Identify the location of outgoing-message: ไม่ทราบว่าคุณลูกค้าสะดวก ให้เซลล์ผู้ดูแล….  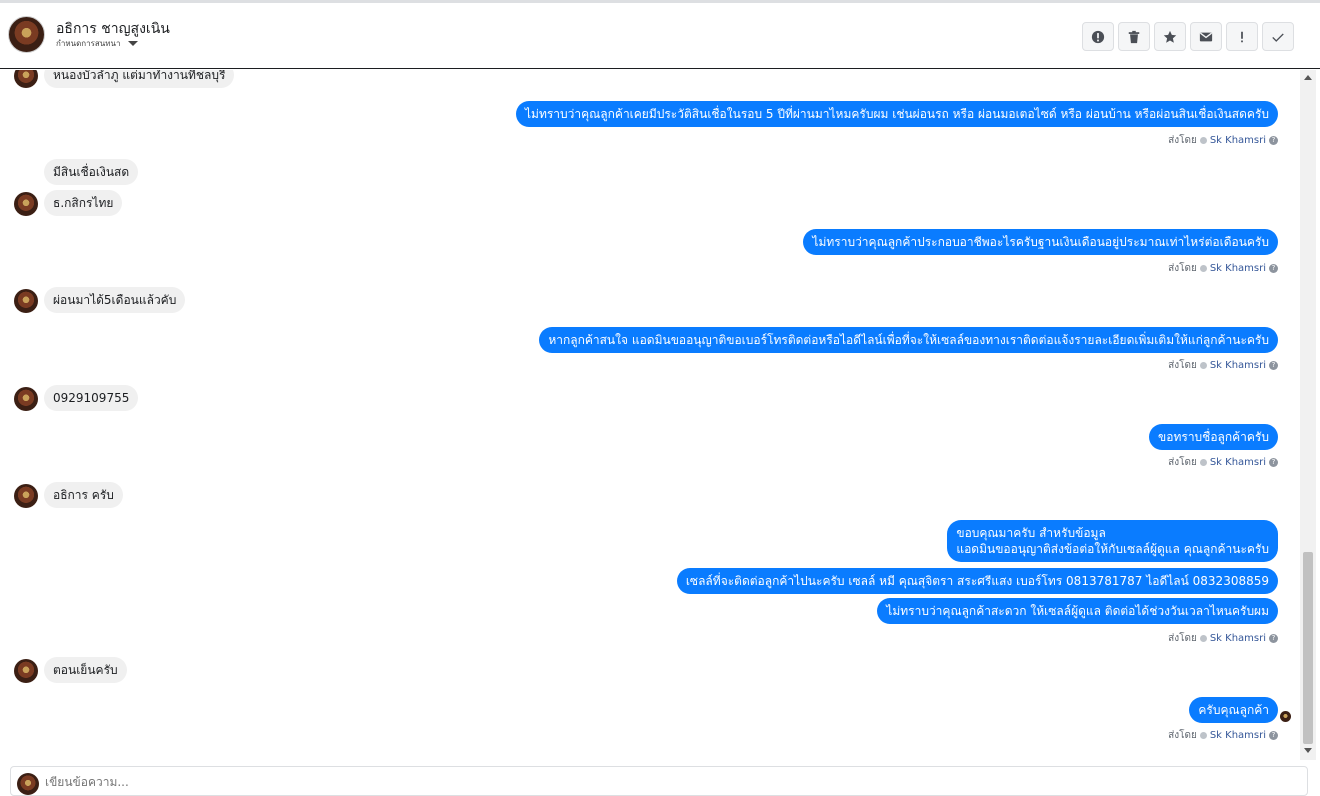
(1077, 611).